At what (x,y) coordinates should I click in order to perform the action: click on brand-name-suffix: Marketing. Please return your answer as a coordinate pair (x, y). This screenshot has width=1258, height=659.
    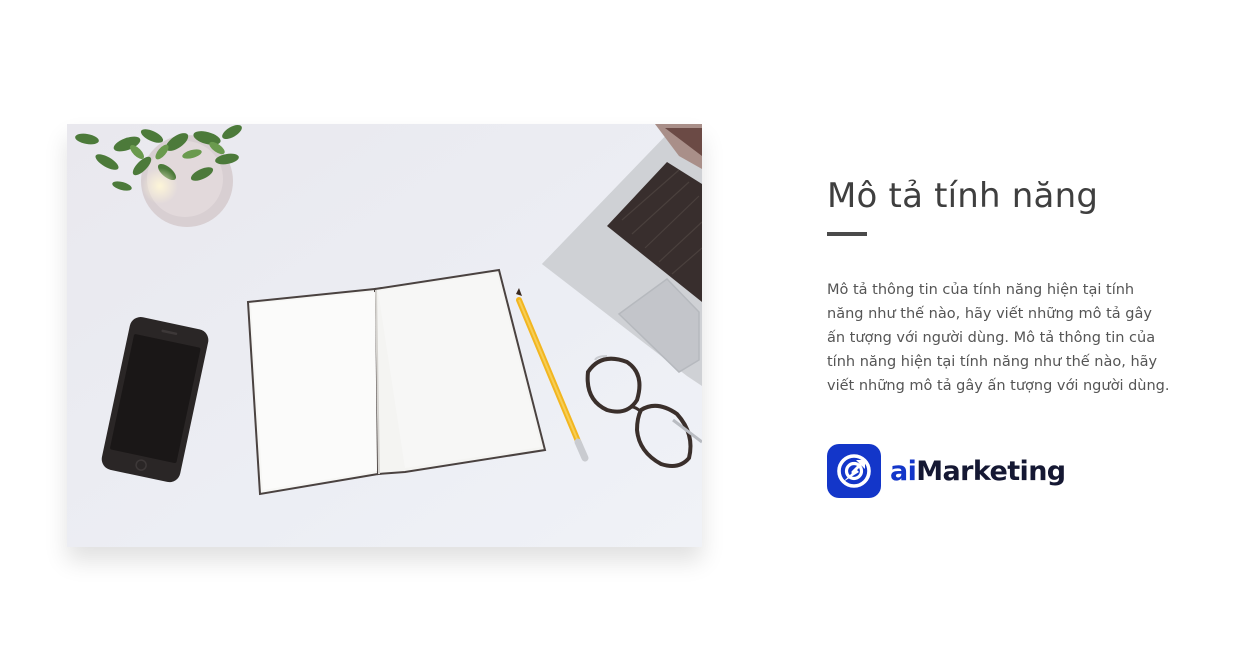
    Looking at the image, I should click on (991, 471).